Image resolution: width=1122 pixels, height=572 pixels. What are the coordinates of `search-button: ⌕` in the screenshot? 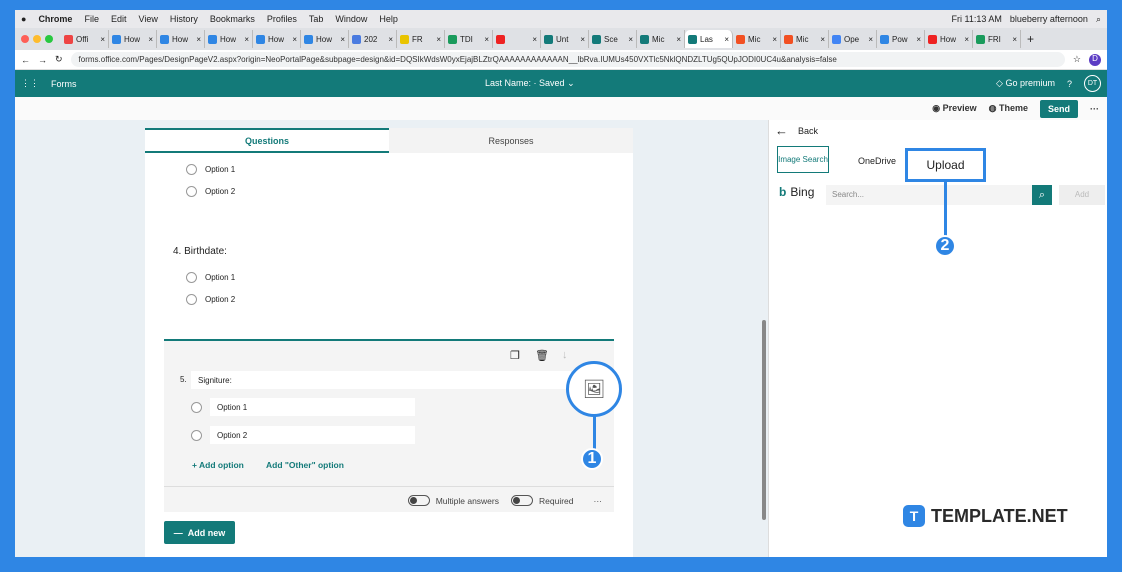 It's located at (1042, 195).